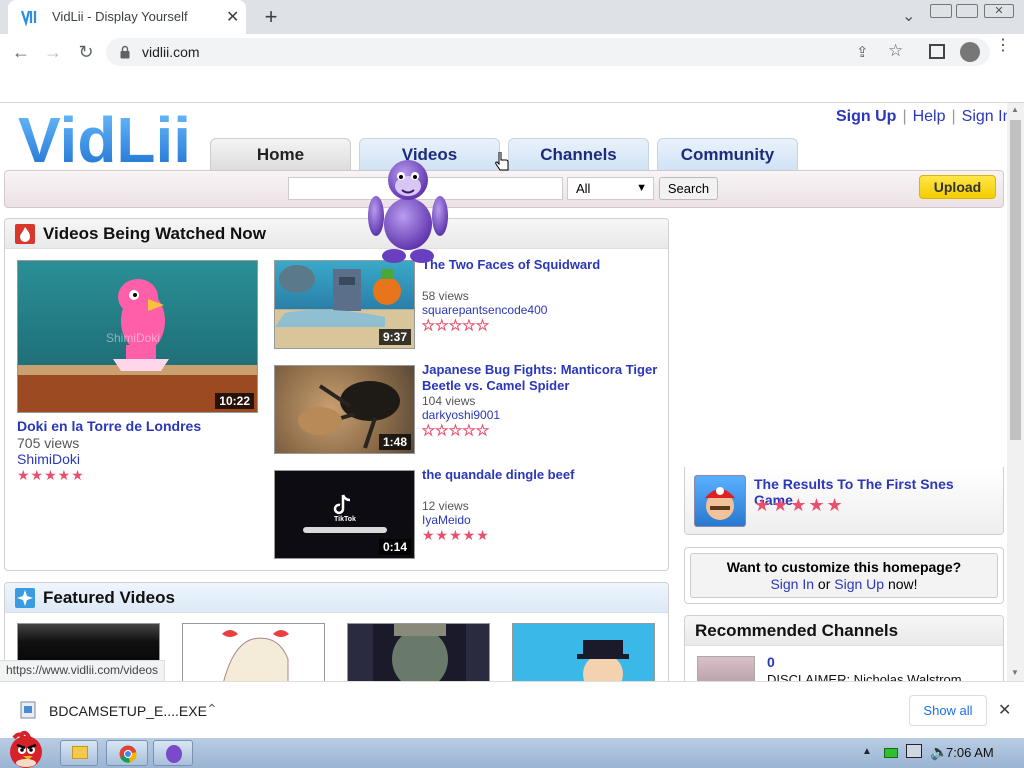 Image resolution: width=1024 pixels, height=768 pixels. What do you see at coordinates (212, 709) in the screenshot?
I see `chevron-up-icon: ⌃` at bounding box center [212, 709].